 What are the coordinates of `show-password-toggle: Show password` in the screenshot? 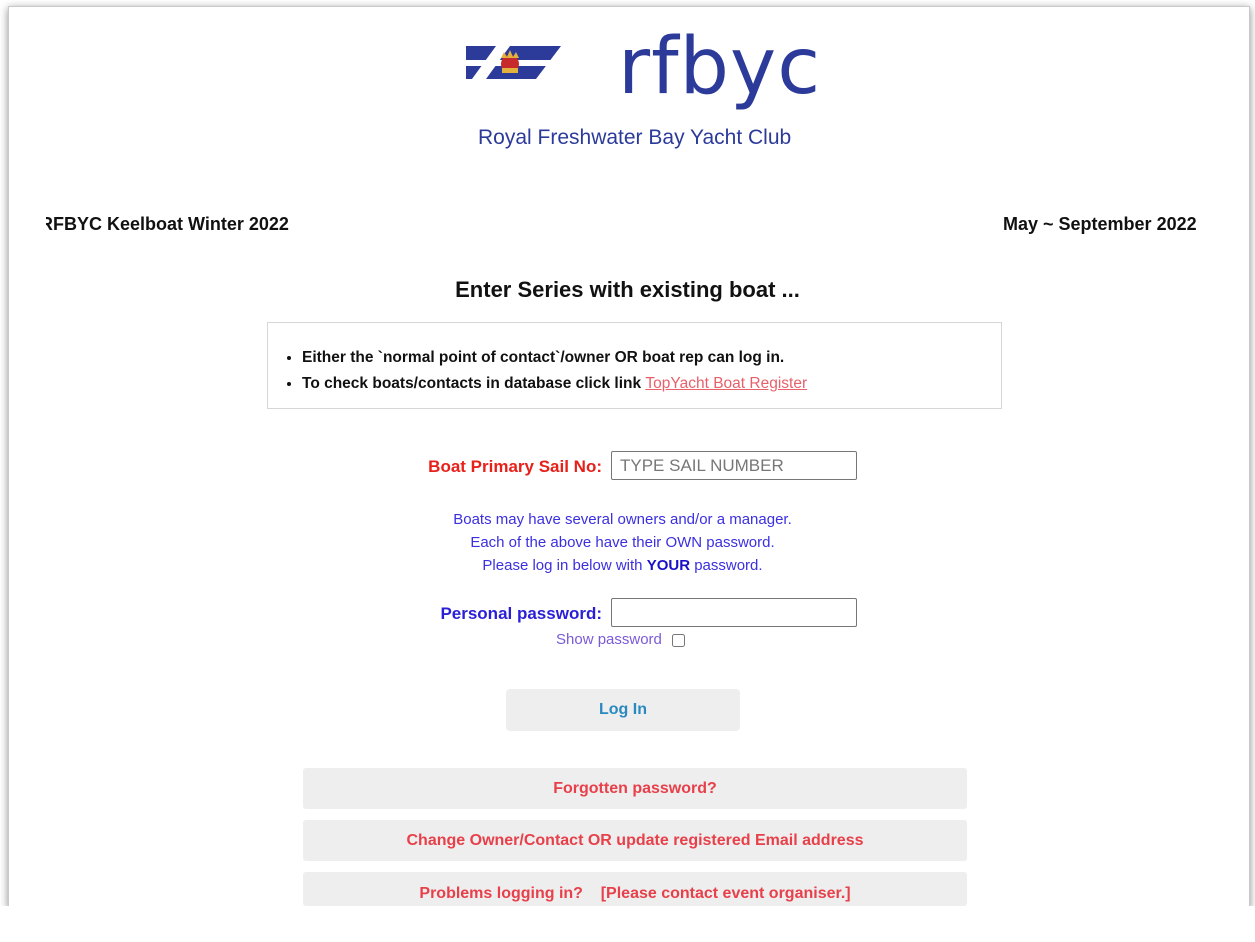 It's located at (621, 639).